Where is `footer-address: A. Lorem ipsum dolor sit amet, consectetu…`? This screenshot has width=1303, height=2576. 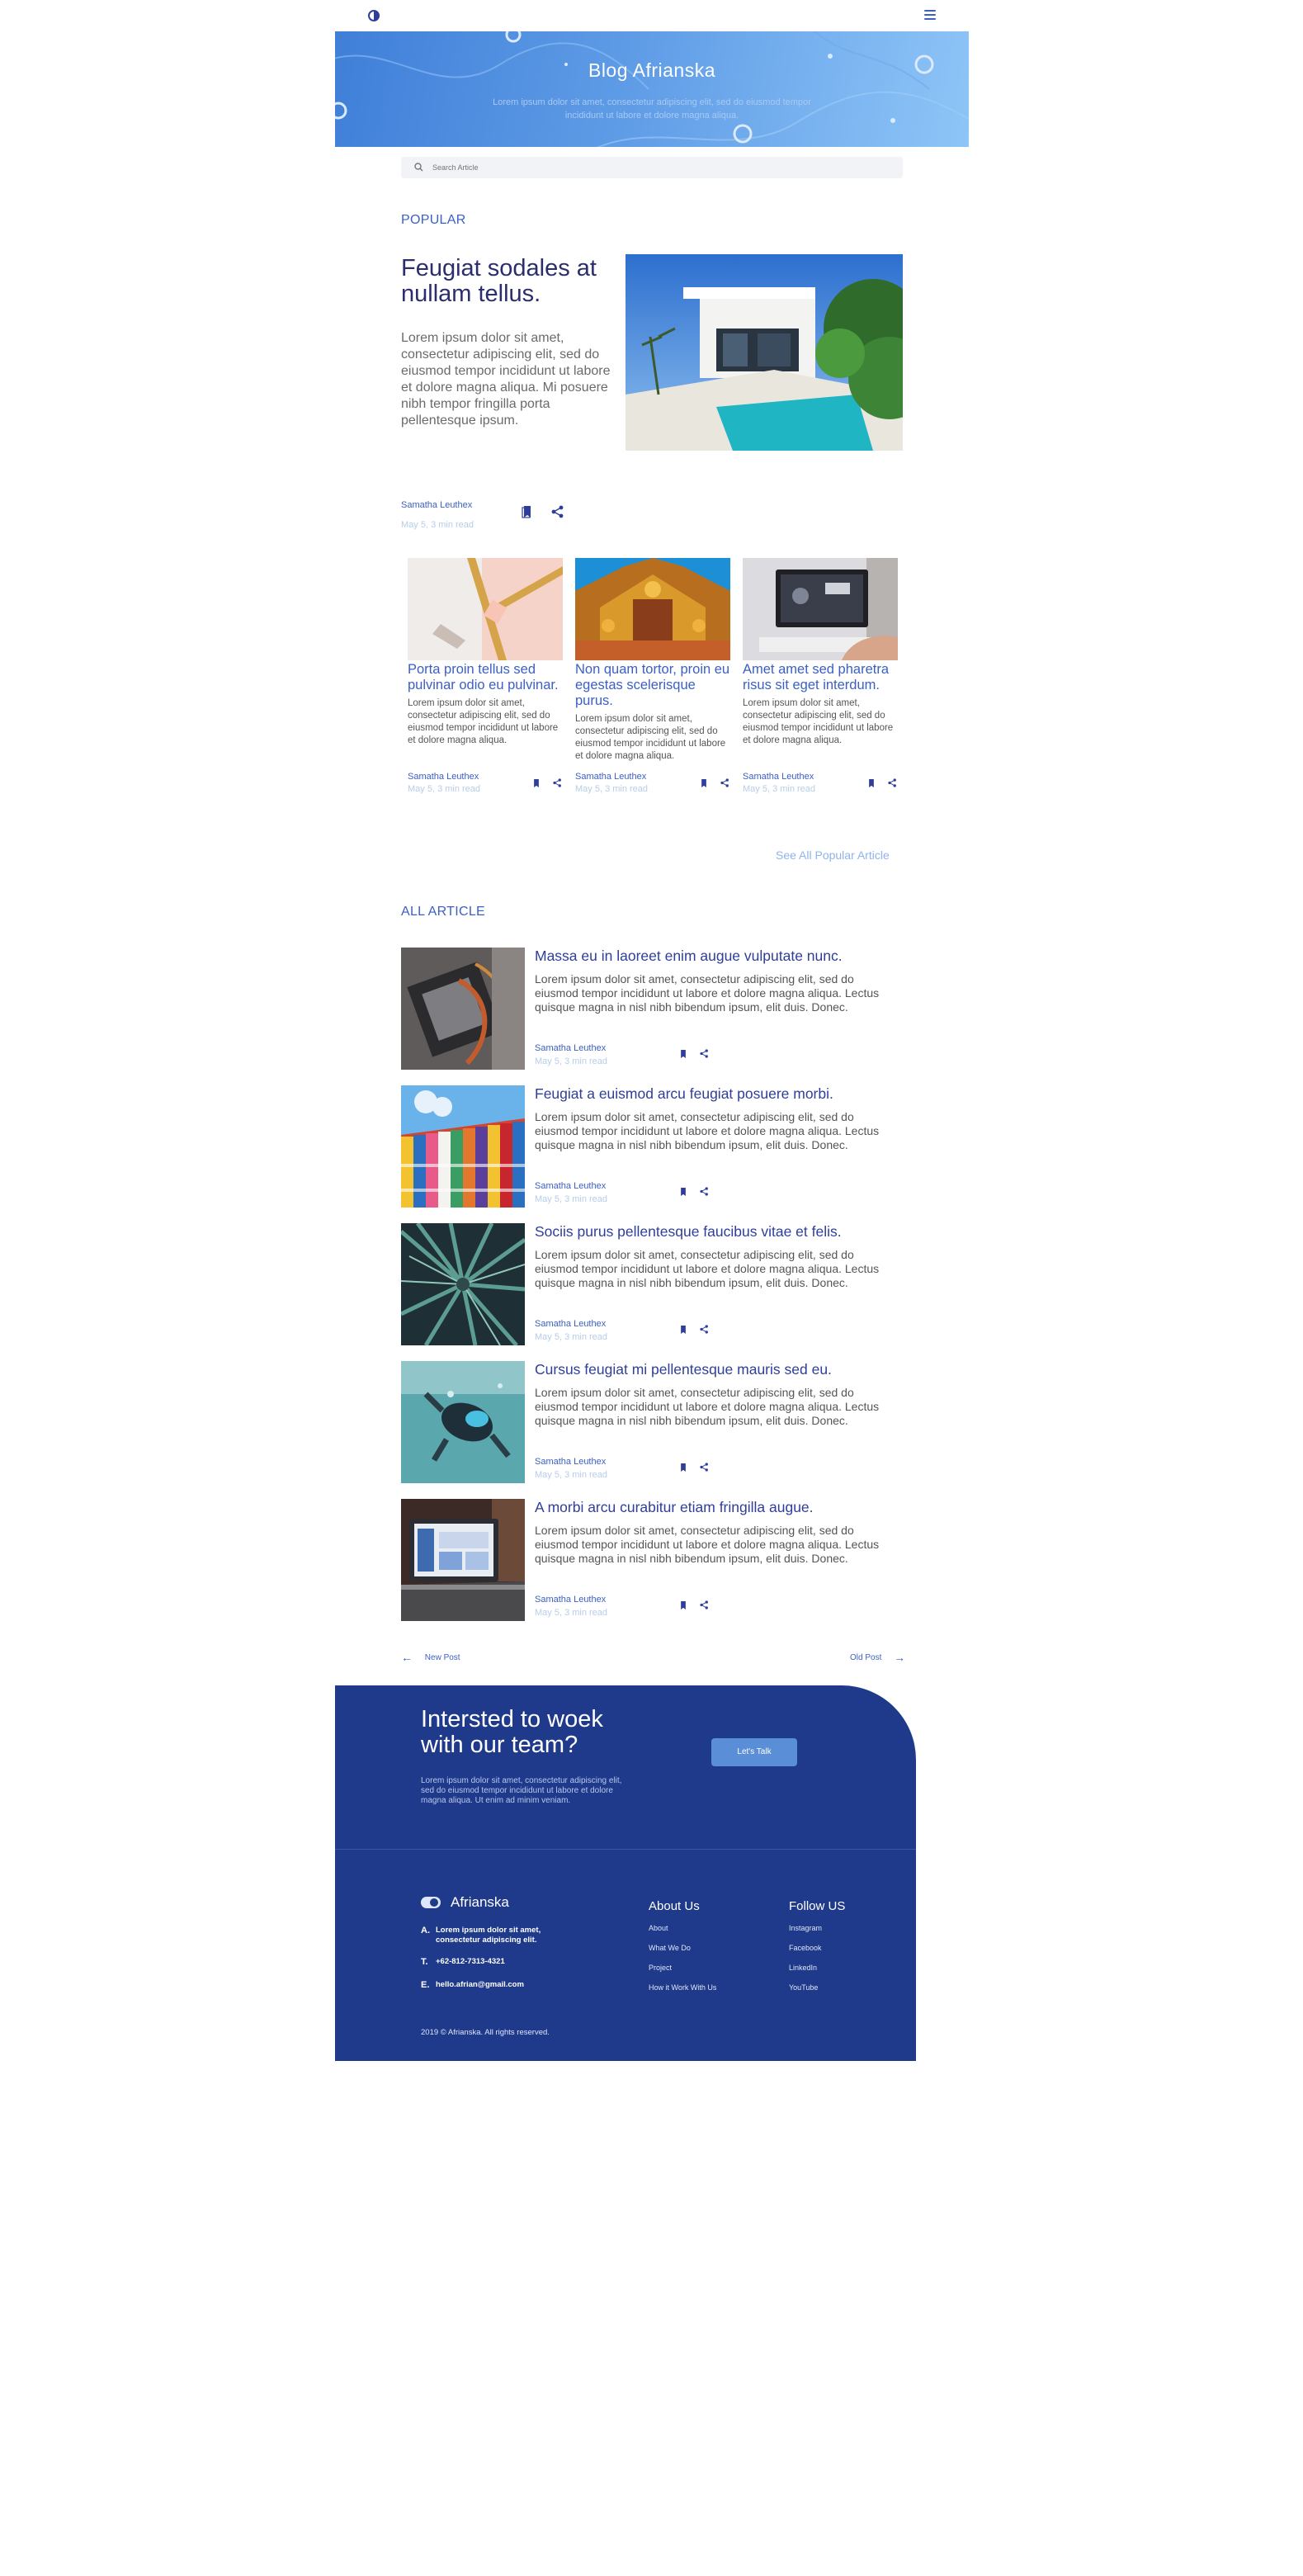
footer-address: A. Lorem ipsum dolor sit amet, consectetu… is located at coordinates (482, 1935).